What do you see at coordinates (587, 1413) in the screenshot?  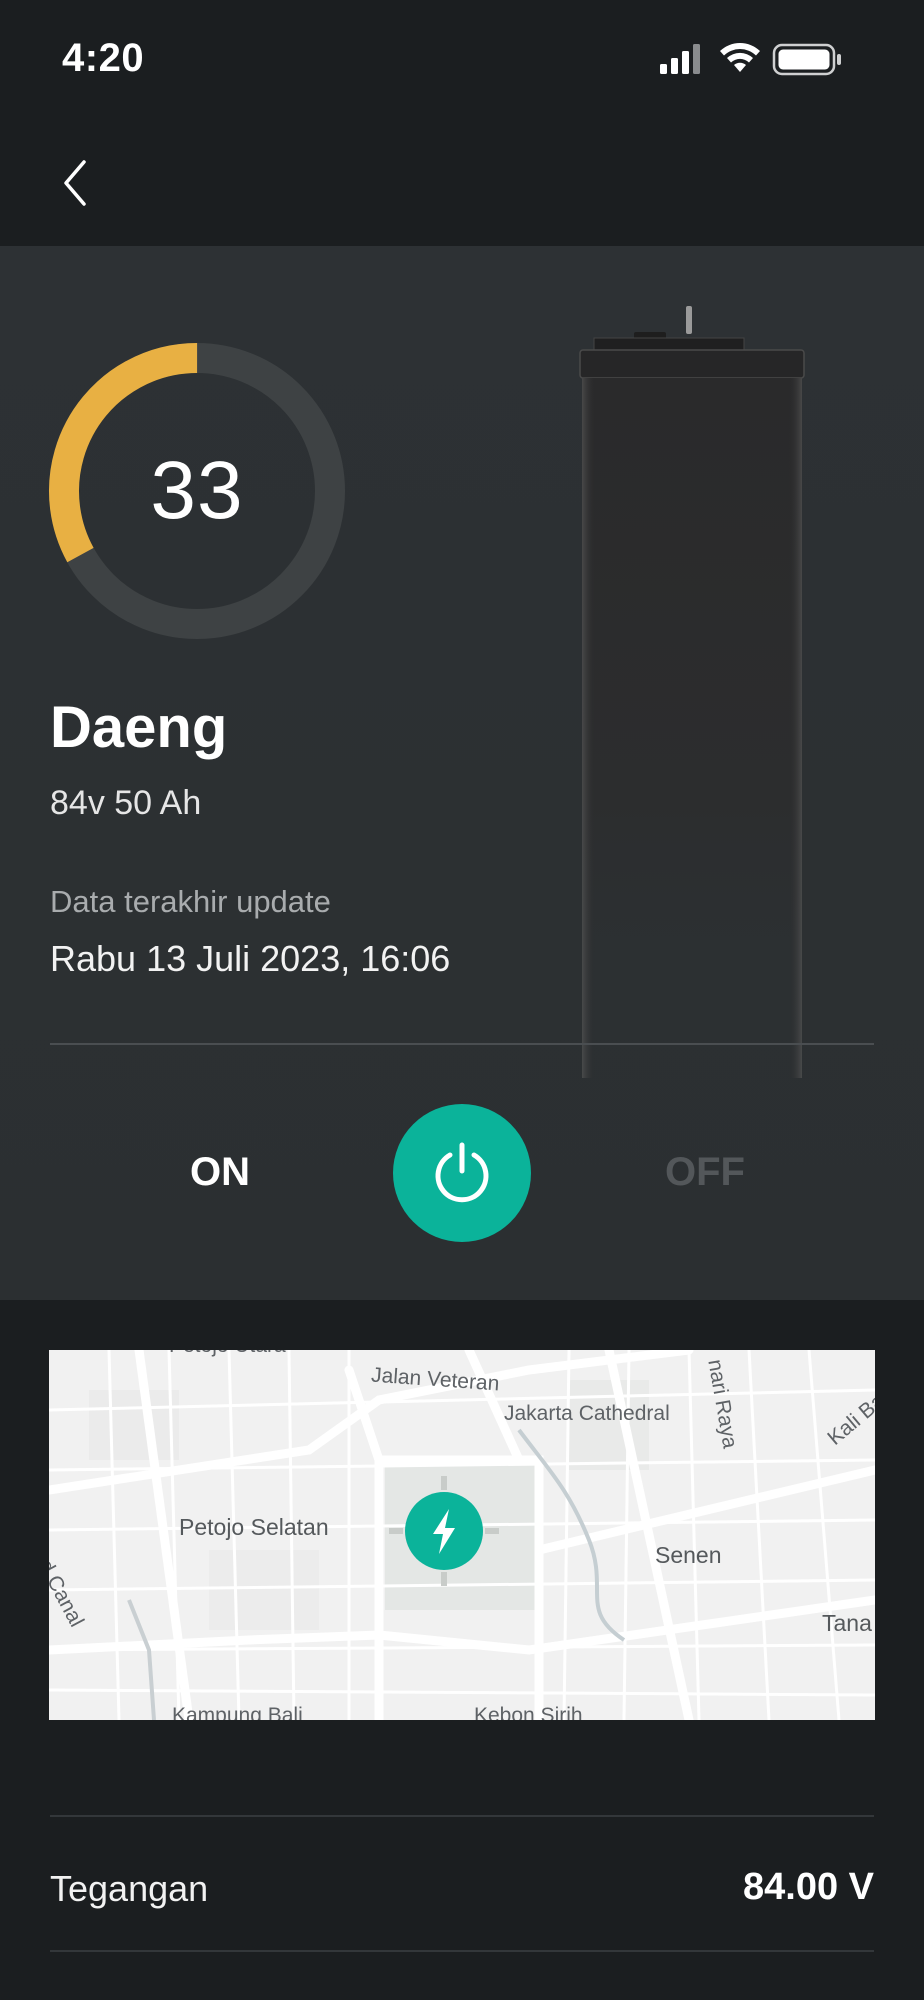 I see `map-label: Jakarta Cathedral` at bounding box center [587, 1413].